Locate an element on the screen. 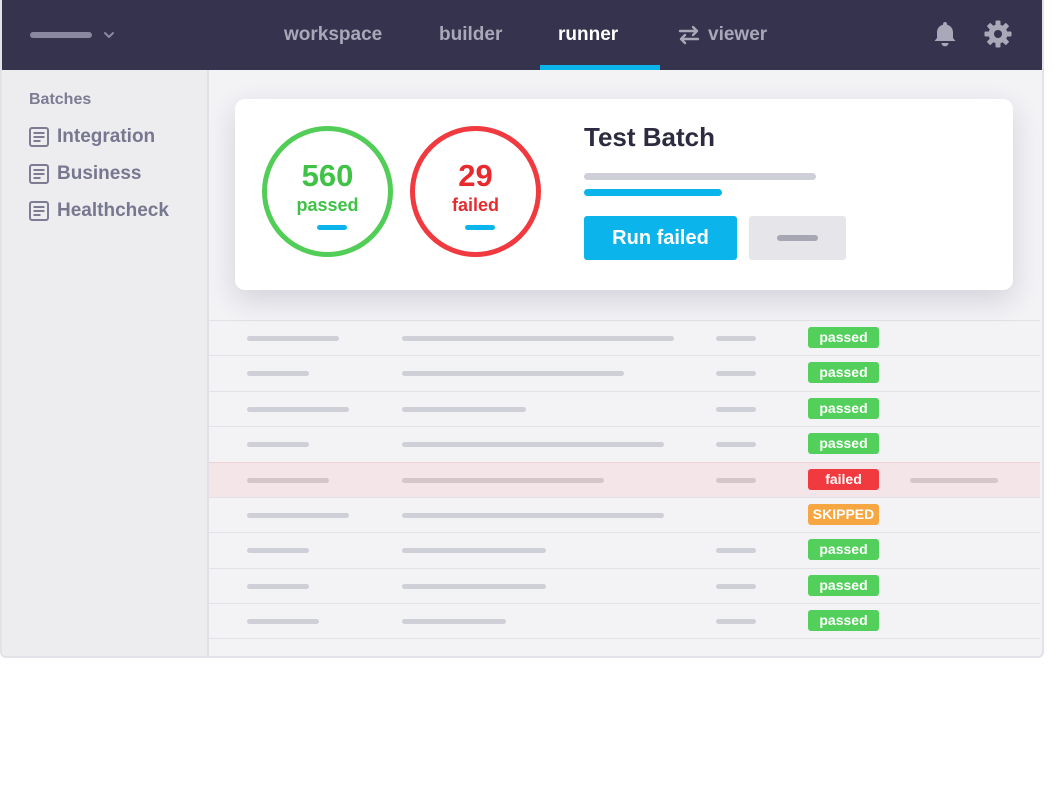  failed-label: failed is located at coordinates (475, 205).